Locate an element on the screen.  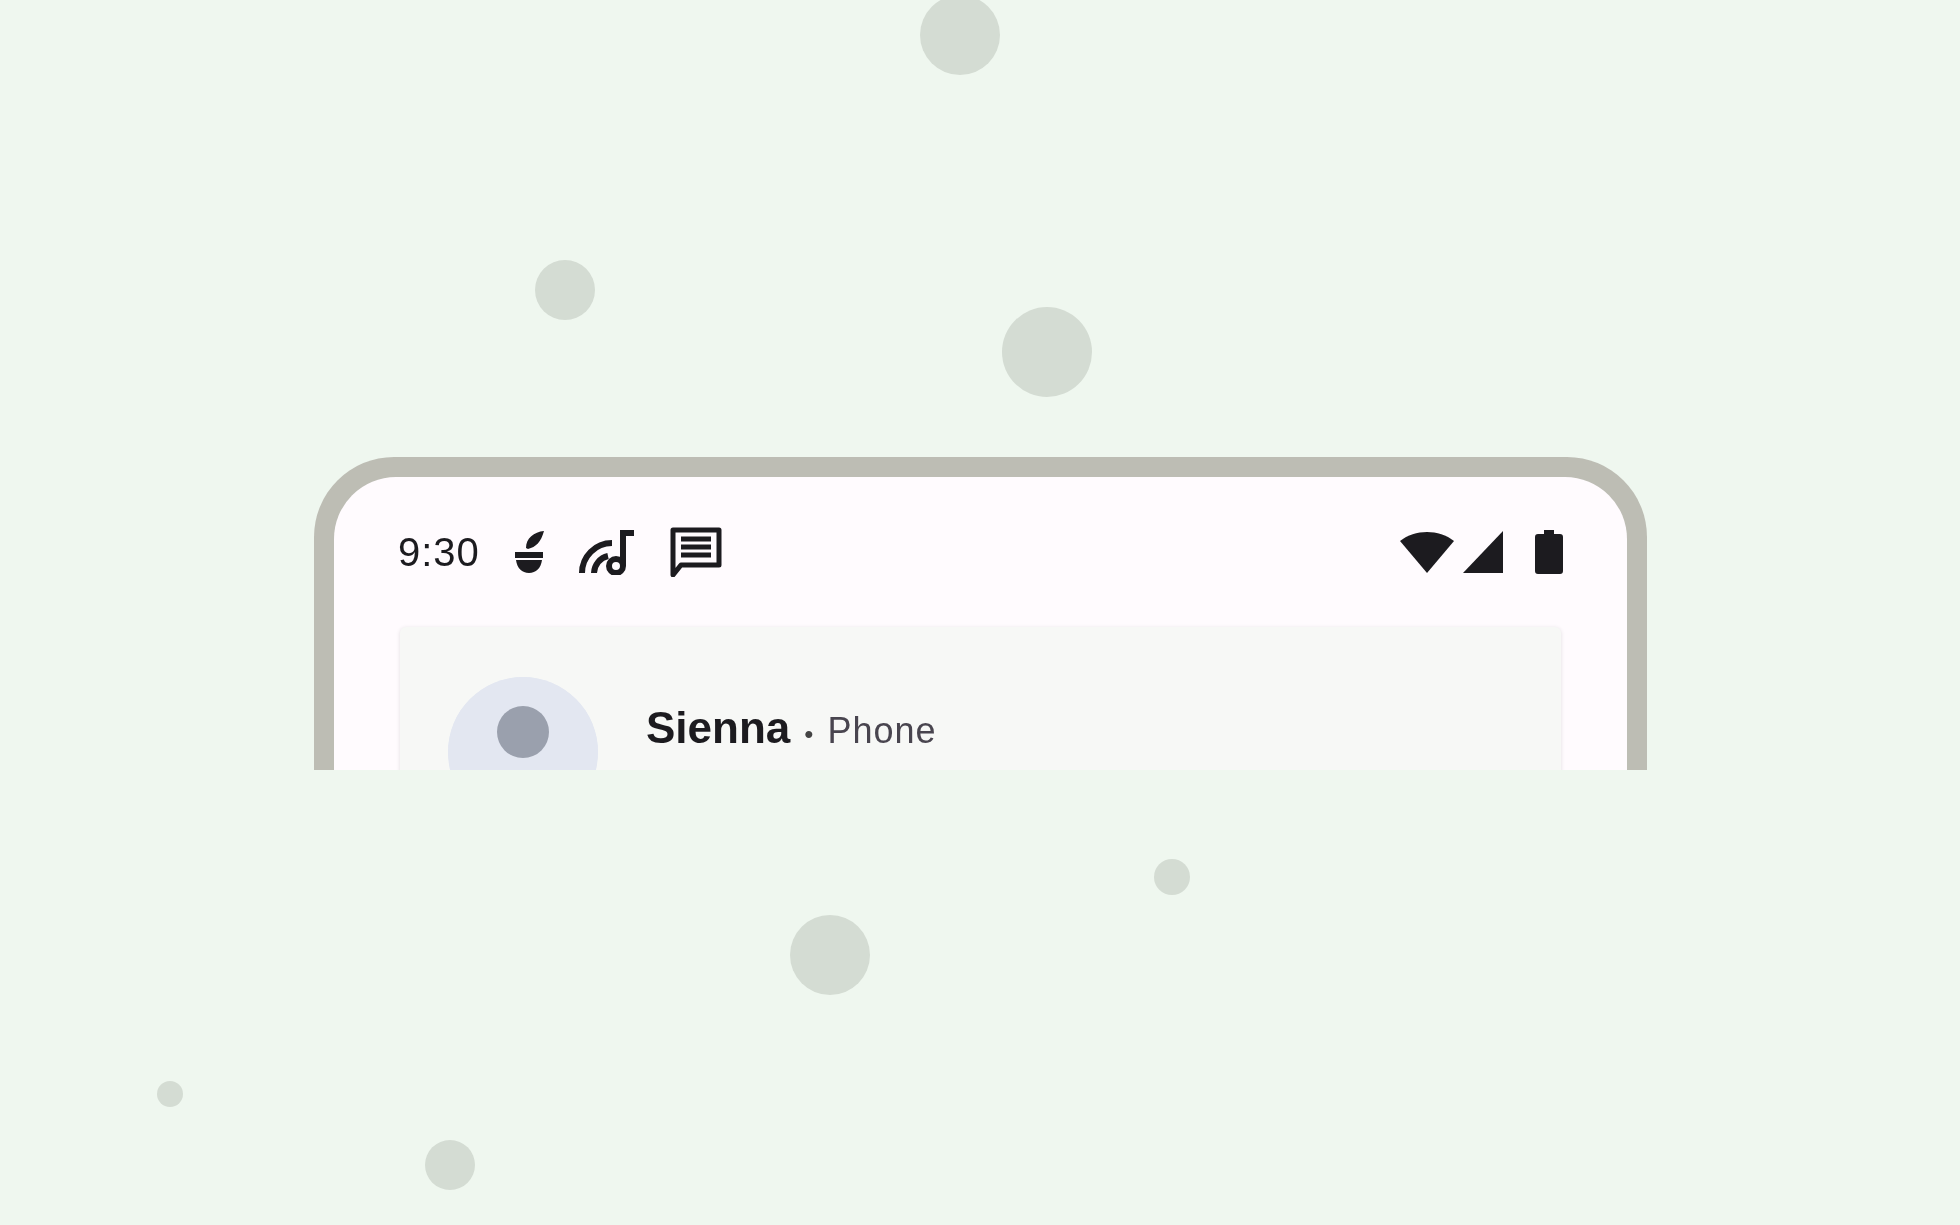
signal-icon is located at coordinates (1483, 552).